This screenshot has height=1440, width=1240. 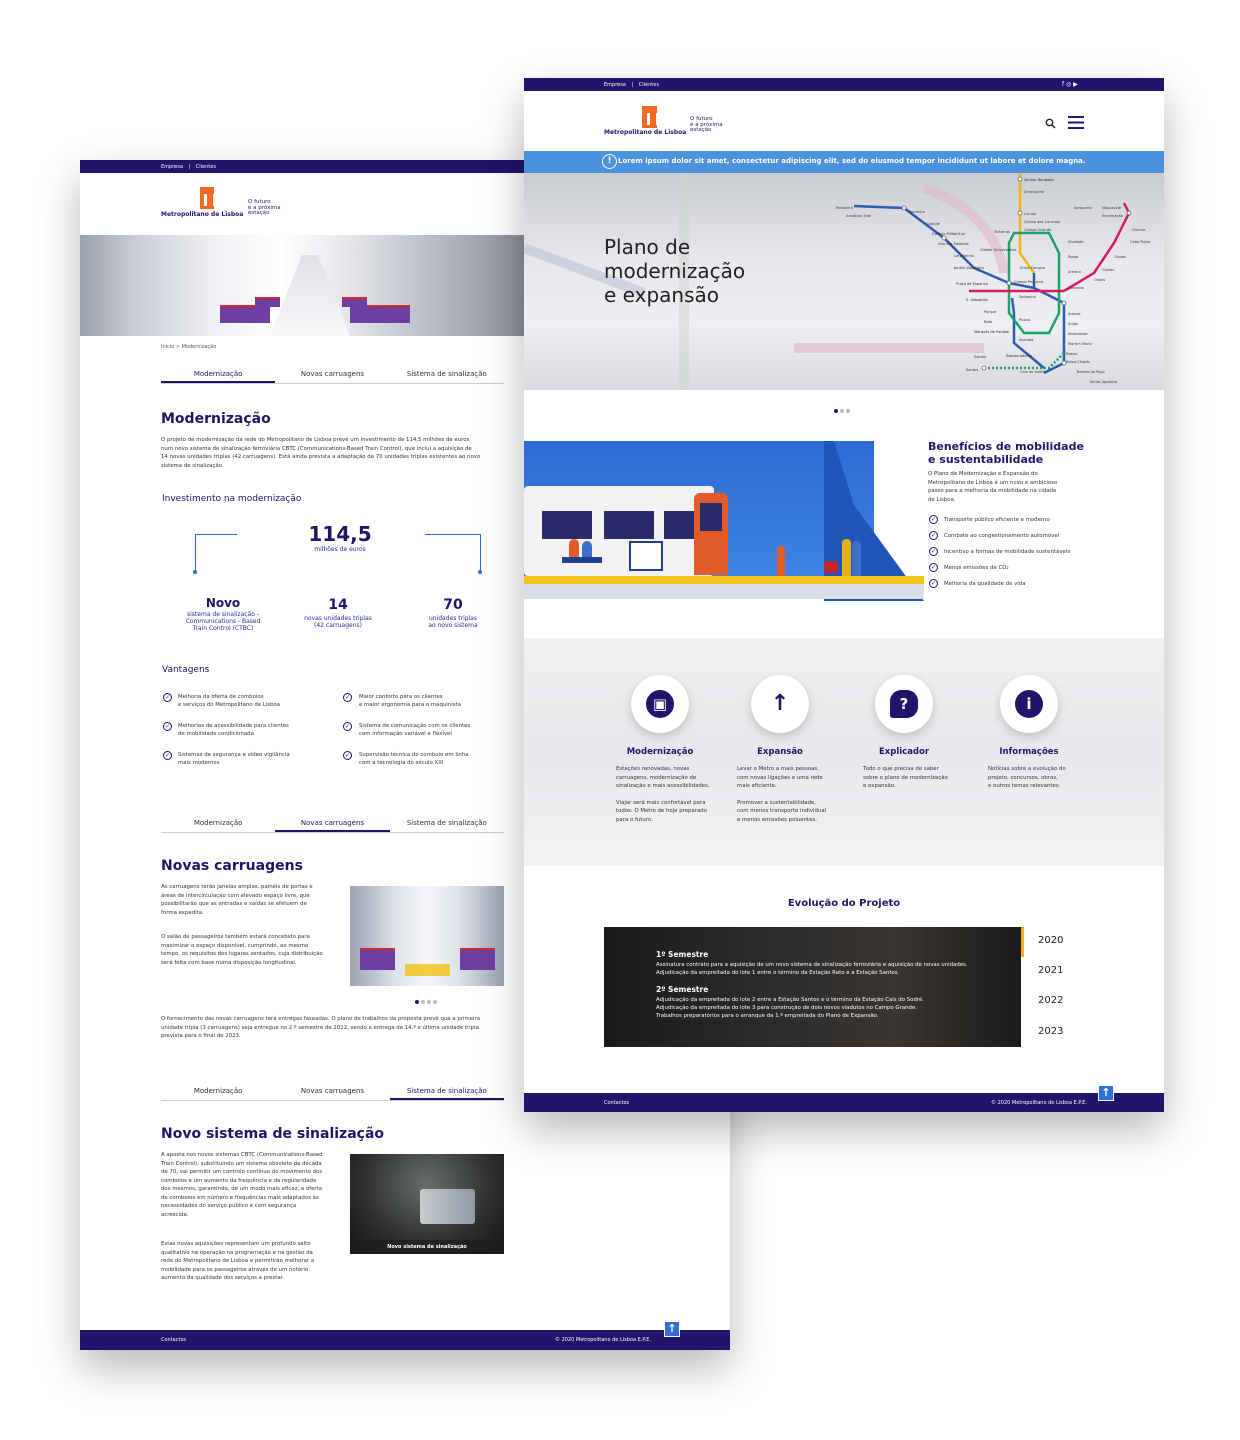 What do you see at coordinates (1076, 121) in the screenshot?
I see `menu-icon` at bounding box center [1076, 121].